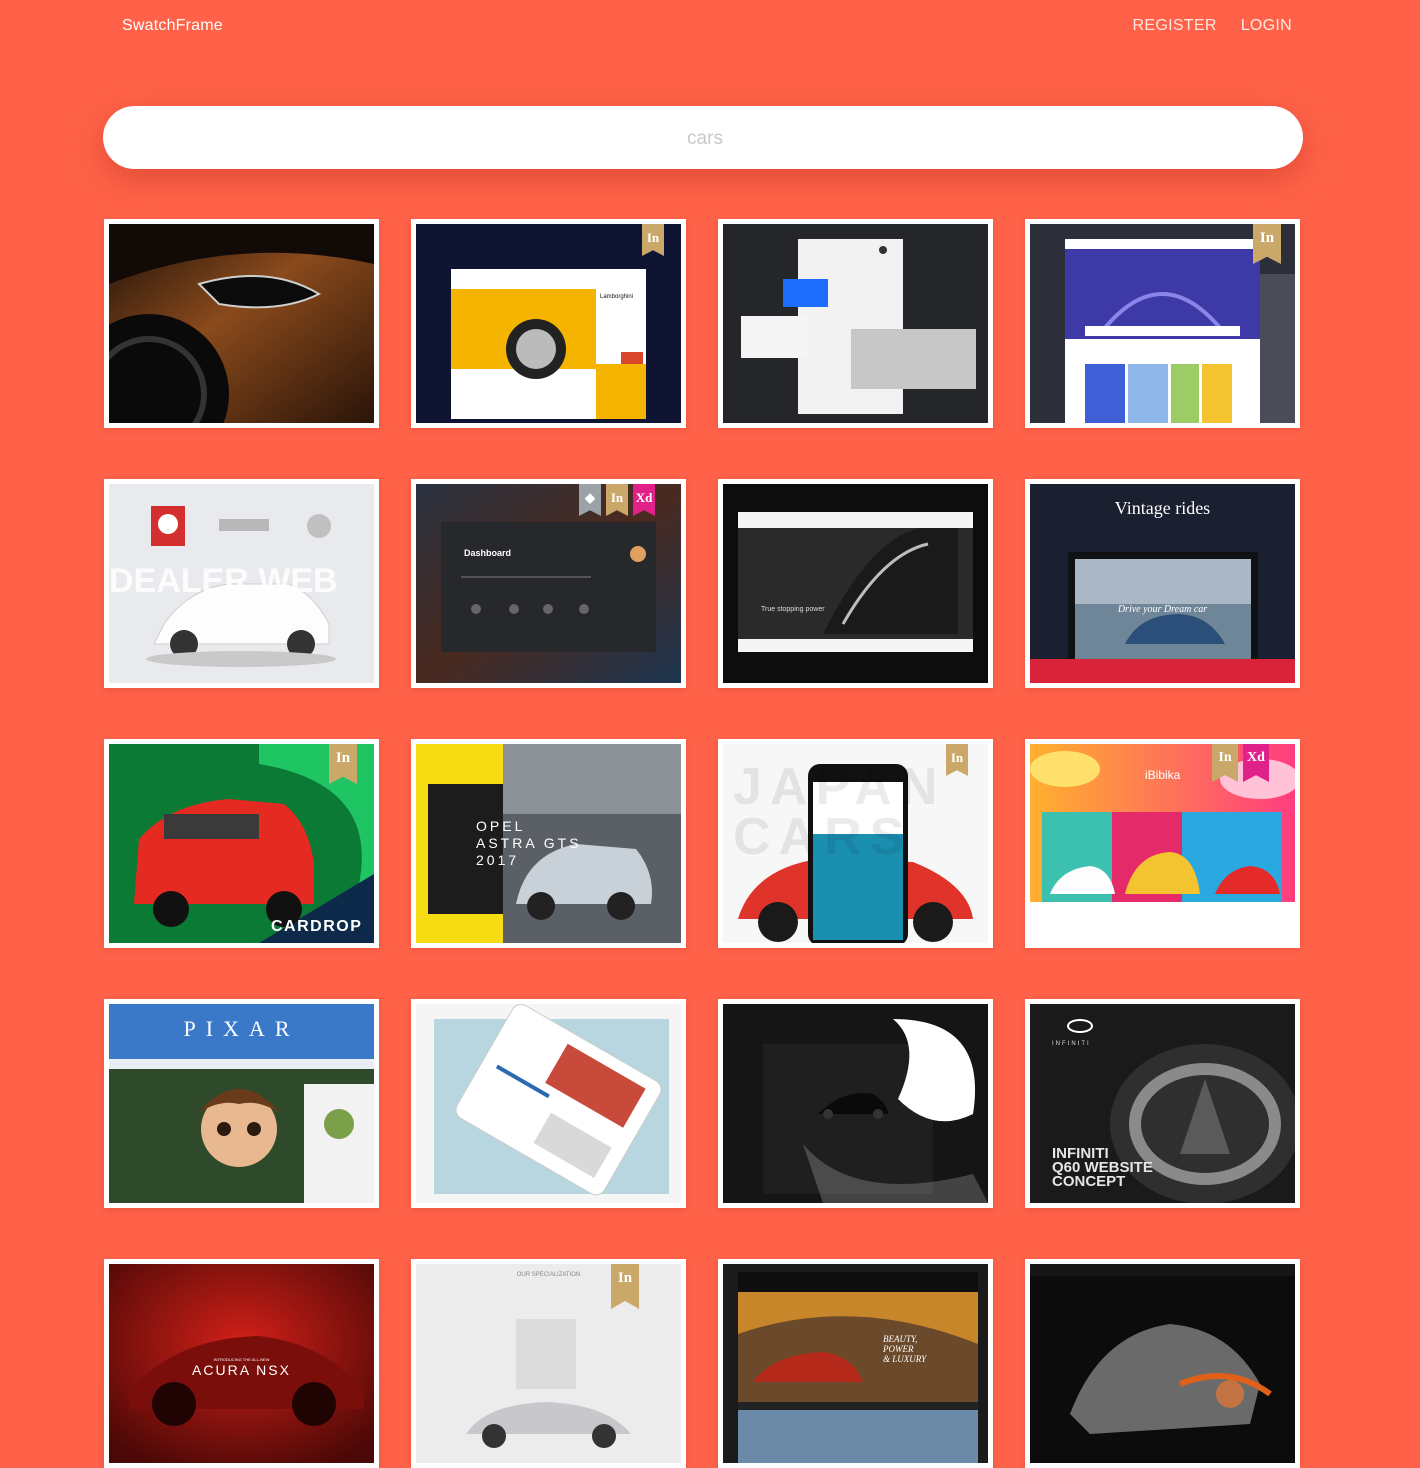 This screenshot has width=1420, height=1468. I want to click on result-thumbnail: Lamborghini In, so click(548, 323).